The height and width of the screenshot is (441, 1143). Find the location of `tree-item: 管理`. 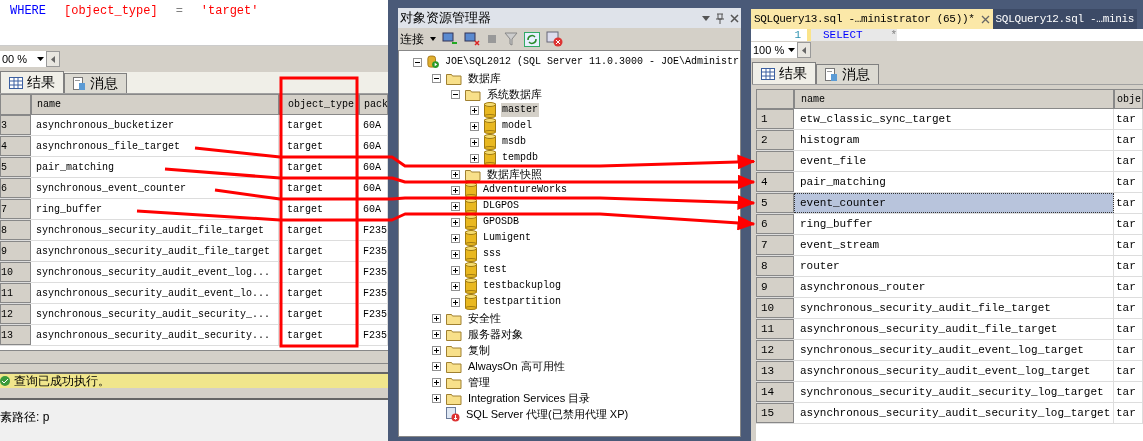

tree-item: 管理 is located at coordinates (479, 382).